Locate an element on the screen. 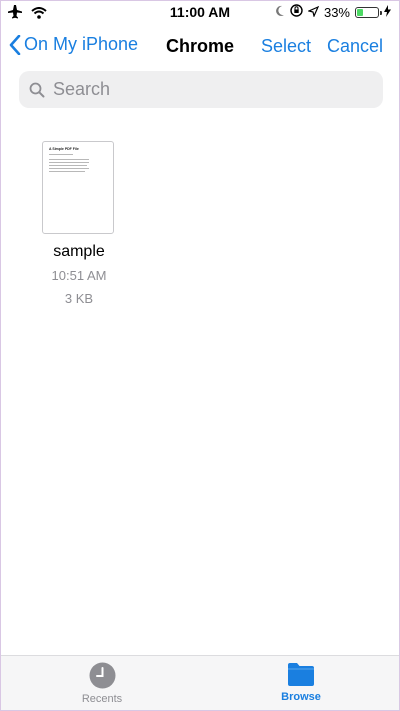 This screenshot has width=400, height=711. status-bar: 11:00 AM 33% is located at coordinates (200, 13).